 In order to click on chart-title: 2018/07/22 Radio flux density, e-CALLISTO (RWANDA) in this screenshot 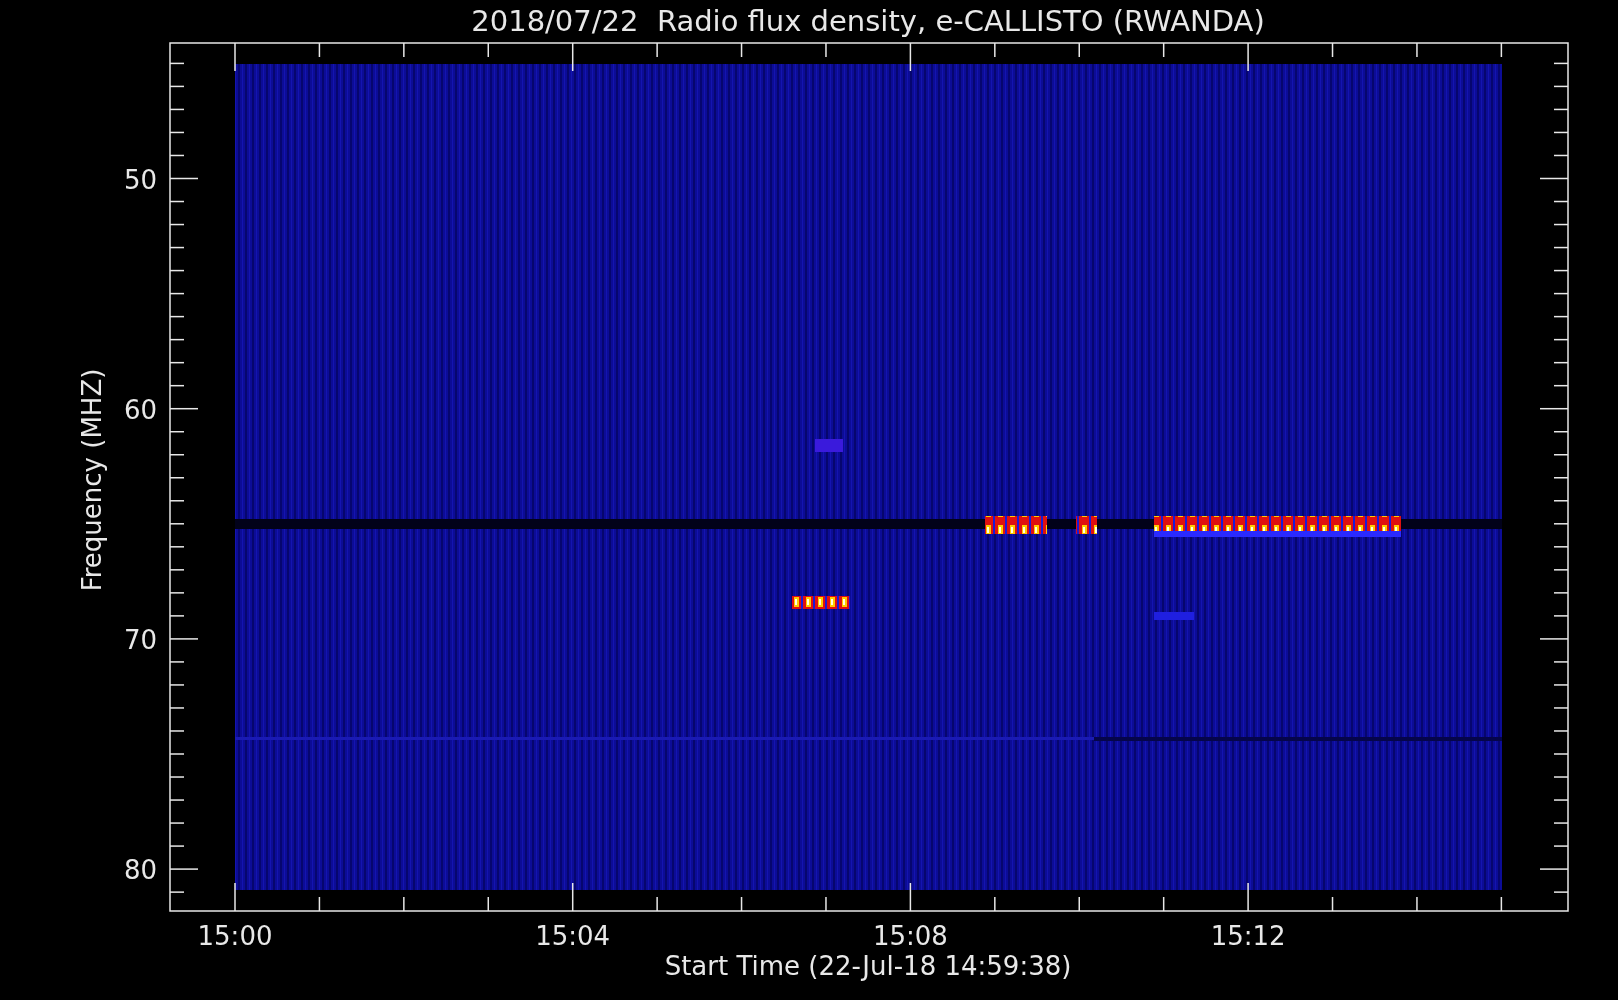, I will do `click(868, 21)`.